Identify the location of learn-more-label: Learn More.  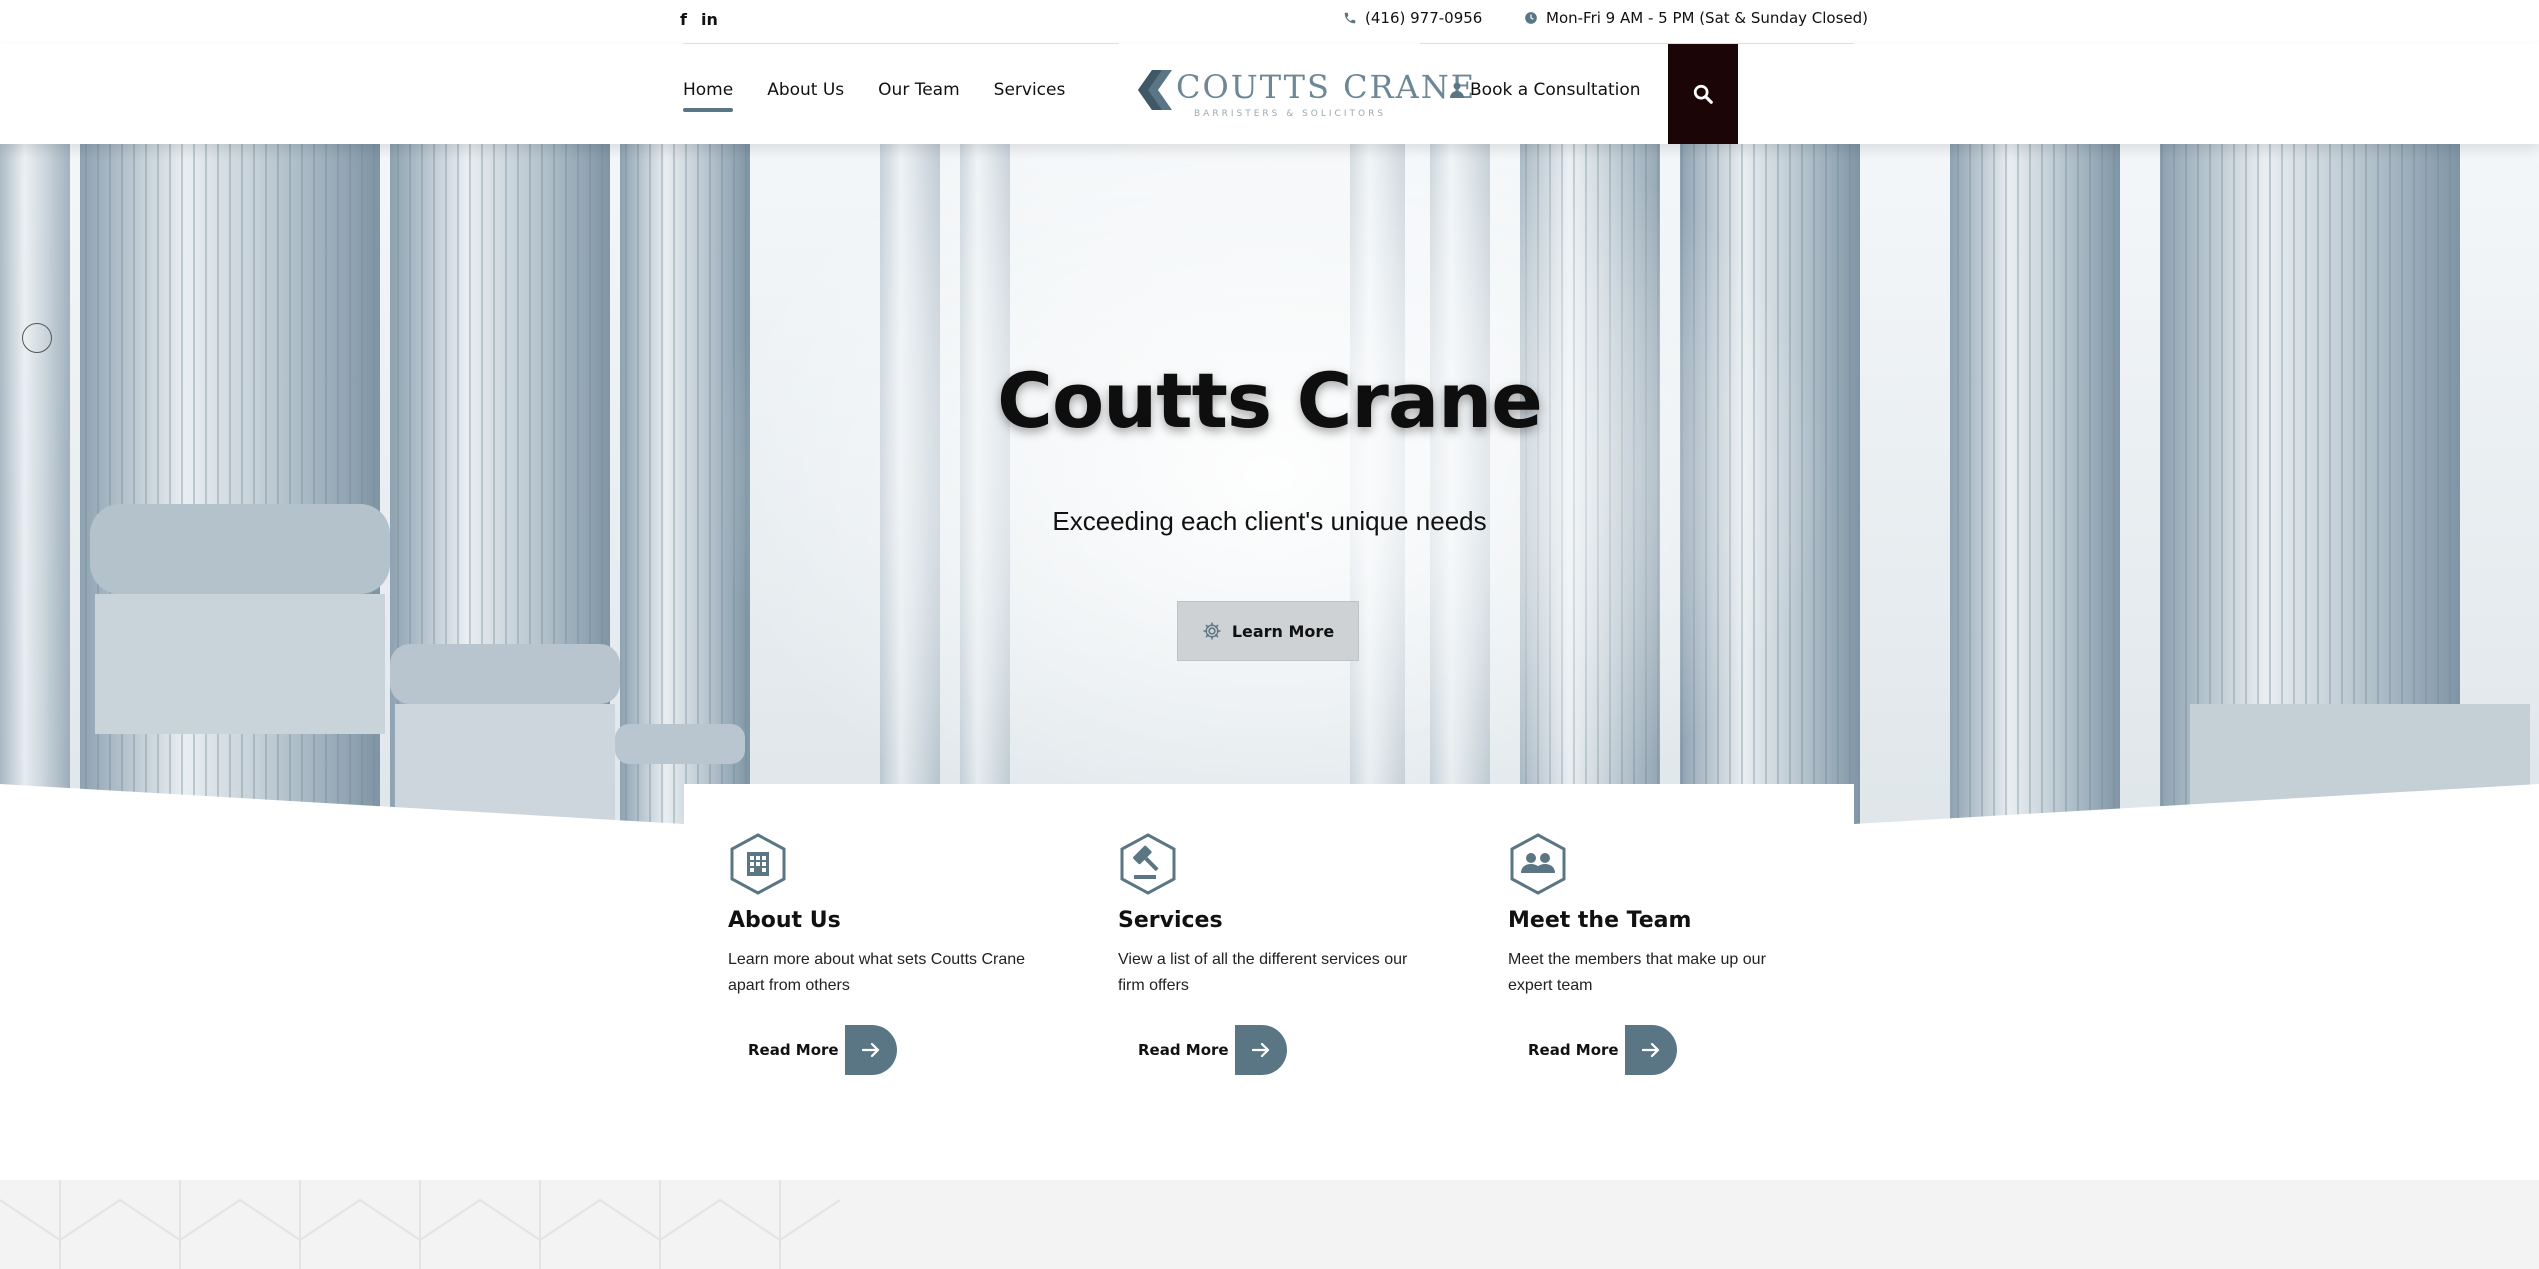
(1283, 631).